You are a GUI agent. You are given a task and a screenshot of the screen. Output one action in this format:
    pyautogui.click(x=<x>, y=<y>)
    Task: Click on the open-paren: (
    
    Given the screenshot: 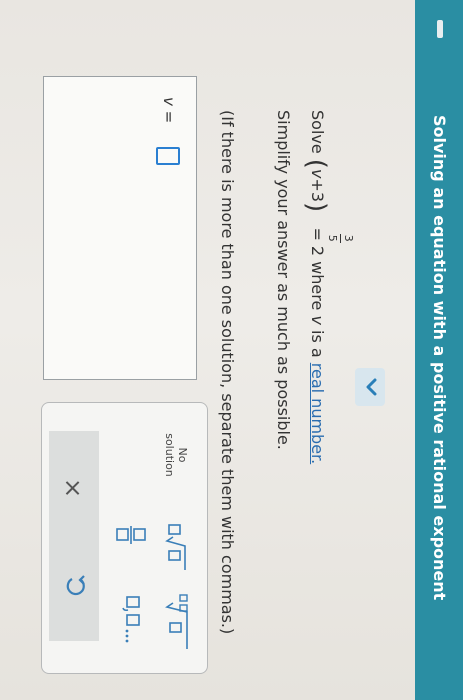 What is the action you would take?
    pyautogui.click(x=316, y=163)
    